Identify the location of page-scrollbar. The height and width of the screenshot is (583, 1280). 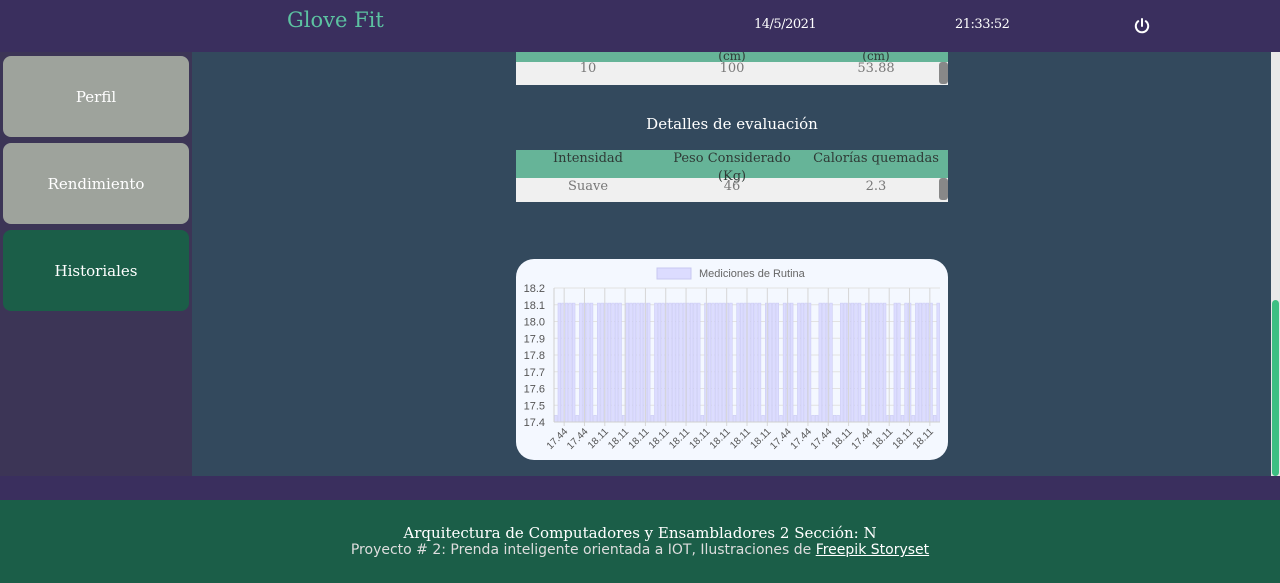
(1275, 264).